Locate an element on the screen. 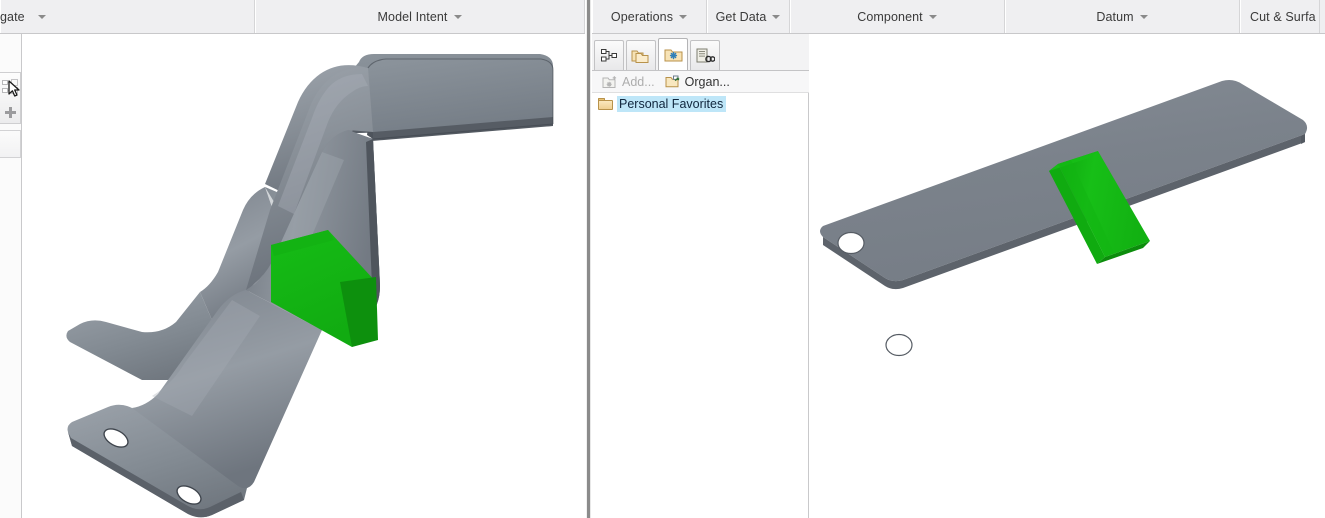 This screenshot has width=1325, height=518. ribbon-group-operations: Operations is located at coordinates (649, 16).